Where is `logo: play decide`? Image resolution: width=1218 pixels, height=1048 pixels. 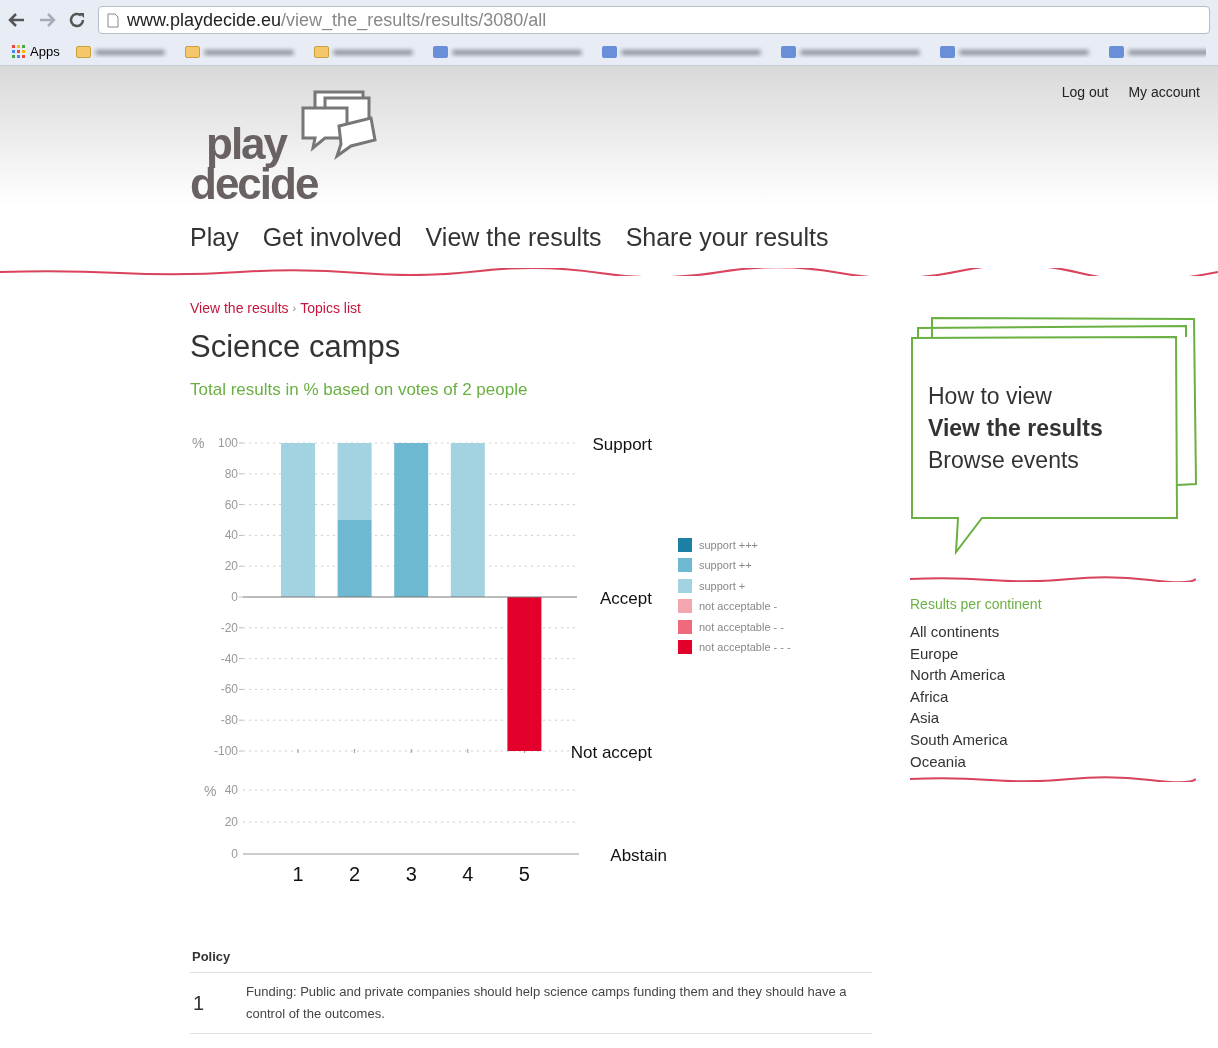
logo: play decide is located at coordinates (254, 164).